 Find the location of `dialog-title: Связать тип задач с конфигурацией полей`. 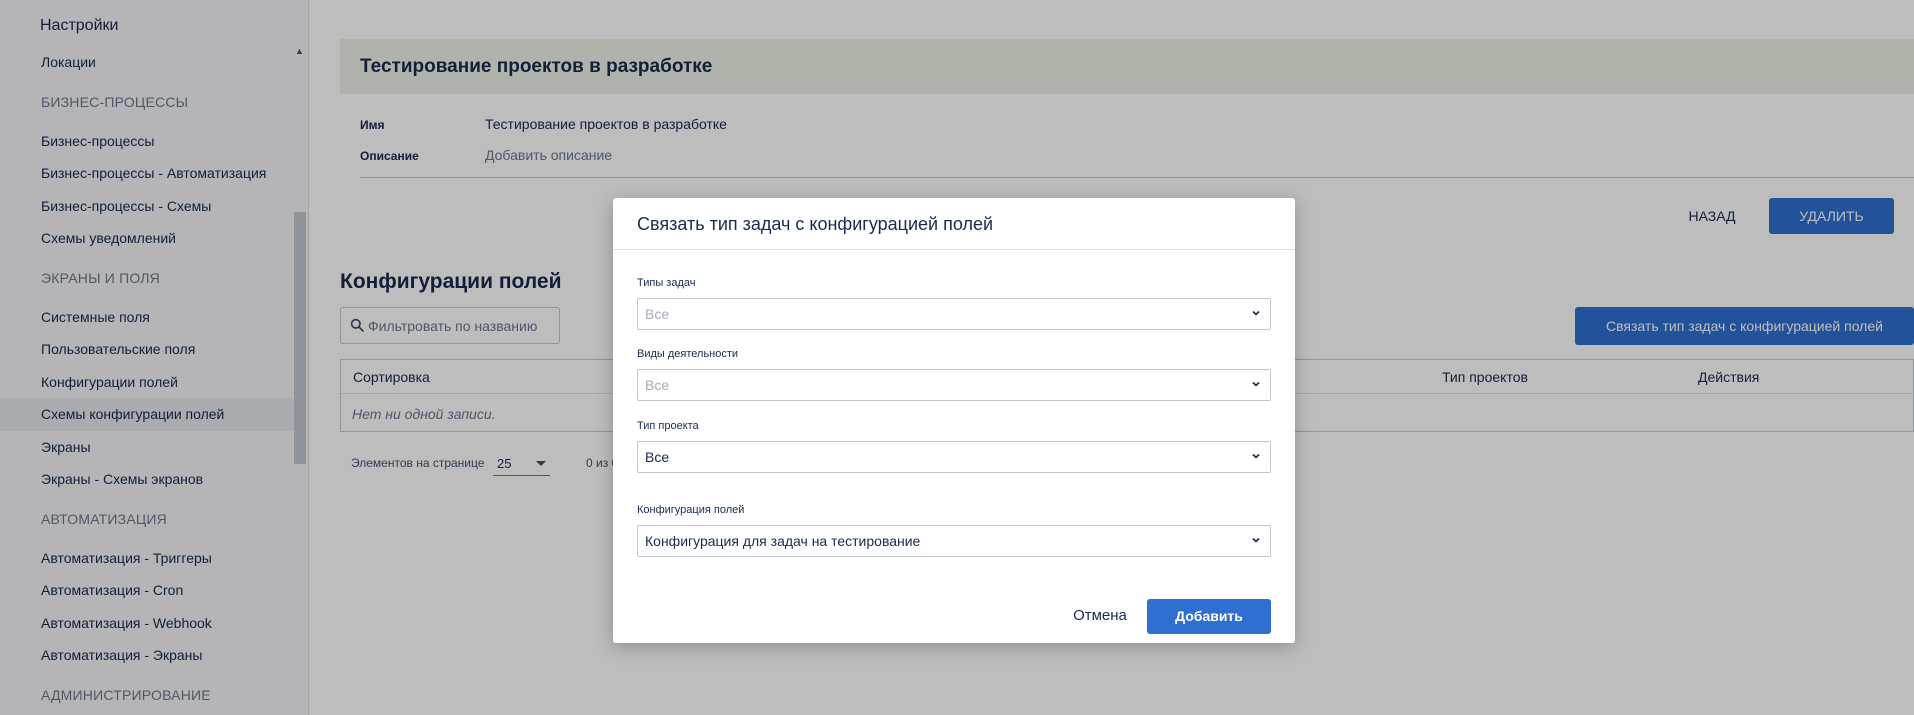

dialog-title: Связать тип задач с конфигурацией полей is located at coordinates (815, 224).